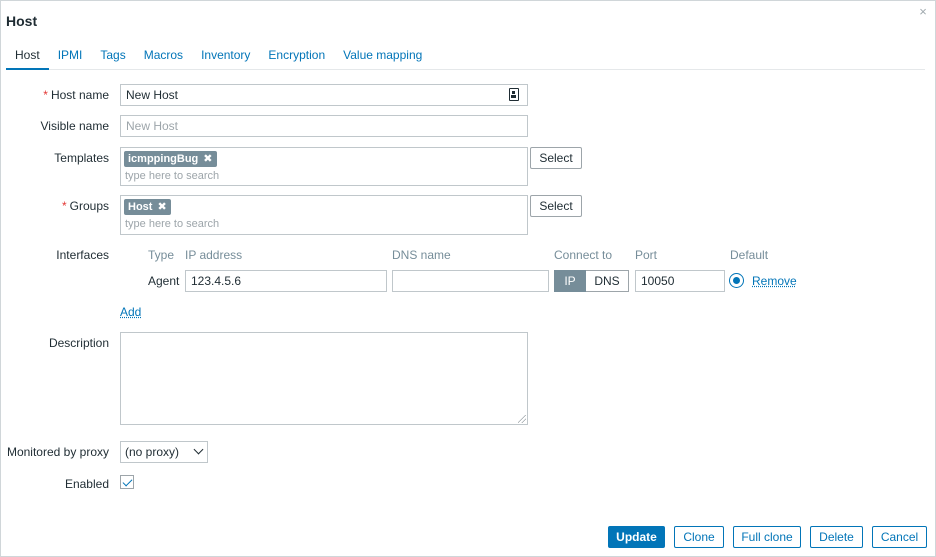  What do you see at coordinates (774, 281) in the screenshot?
I see `remove-interface-link: Remove` at bounding box center [774, 281].